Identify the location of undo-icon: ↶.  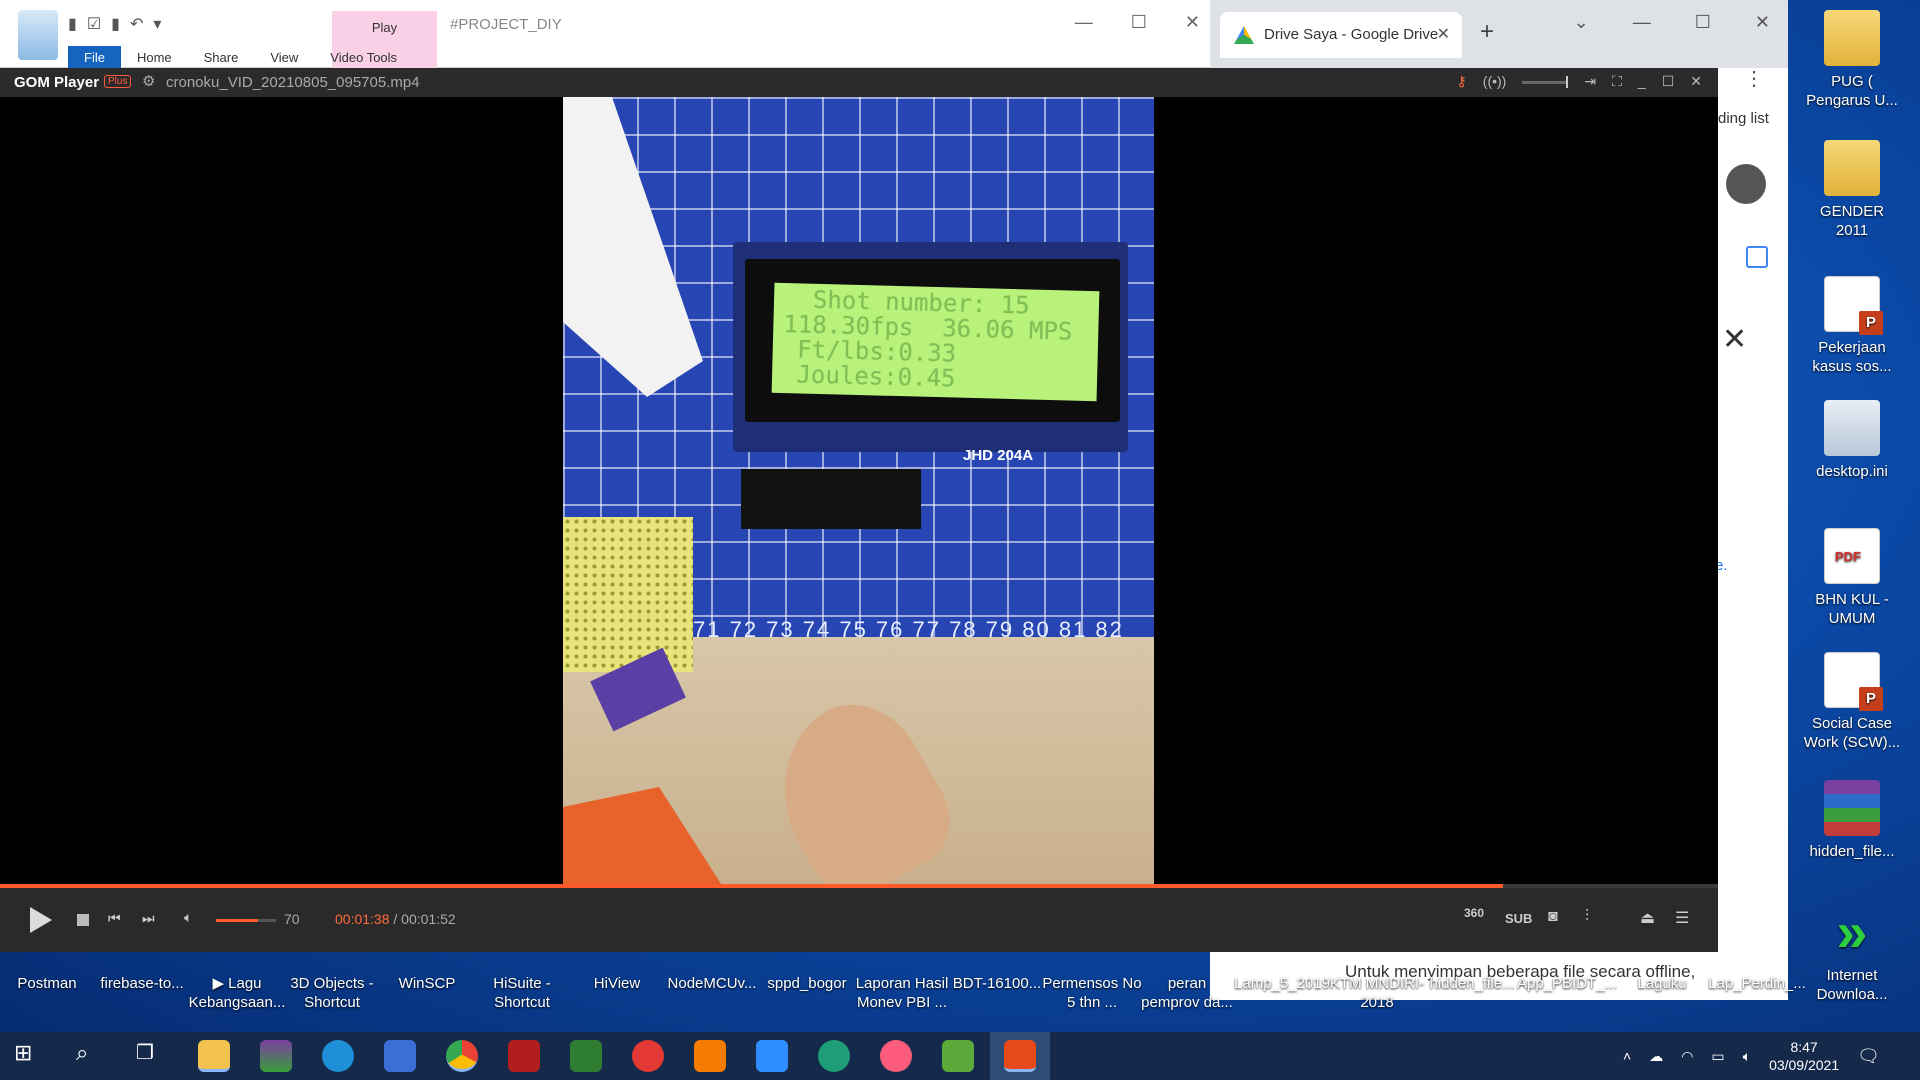
(136, 24).